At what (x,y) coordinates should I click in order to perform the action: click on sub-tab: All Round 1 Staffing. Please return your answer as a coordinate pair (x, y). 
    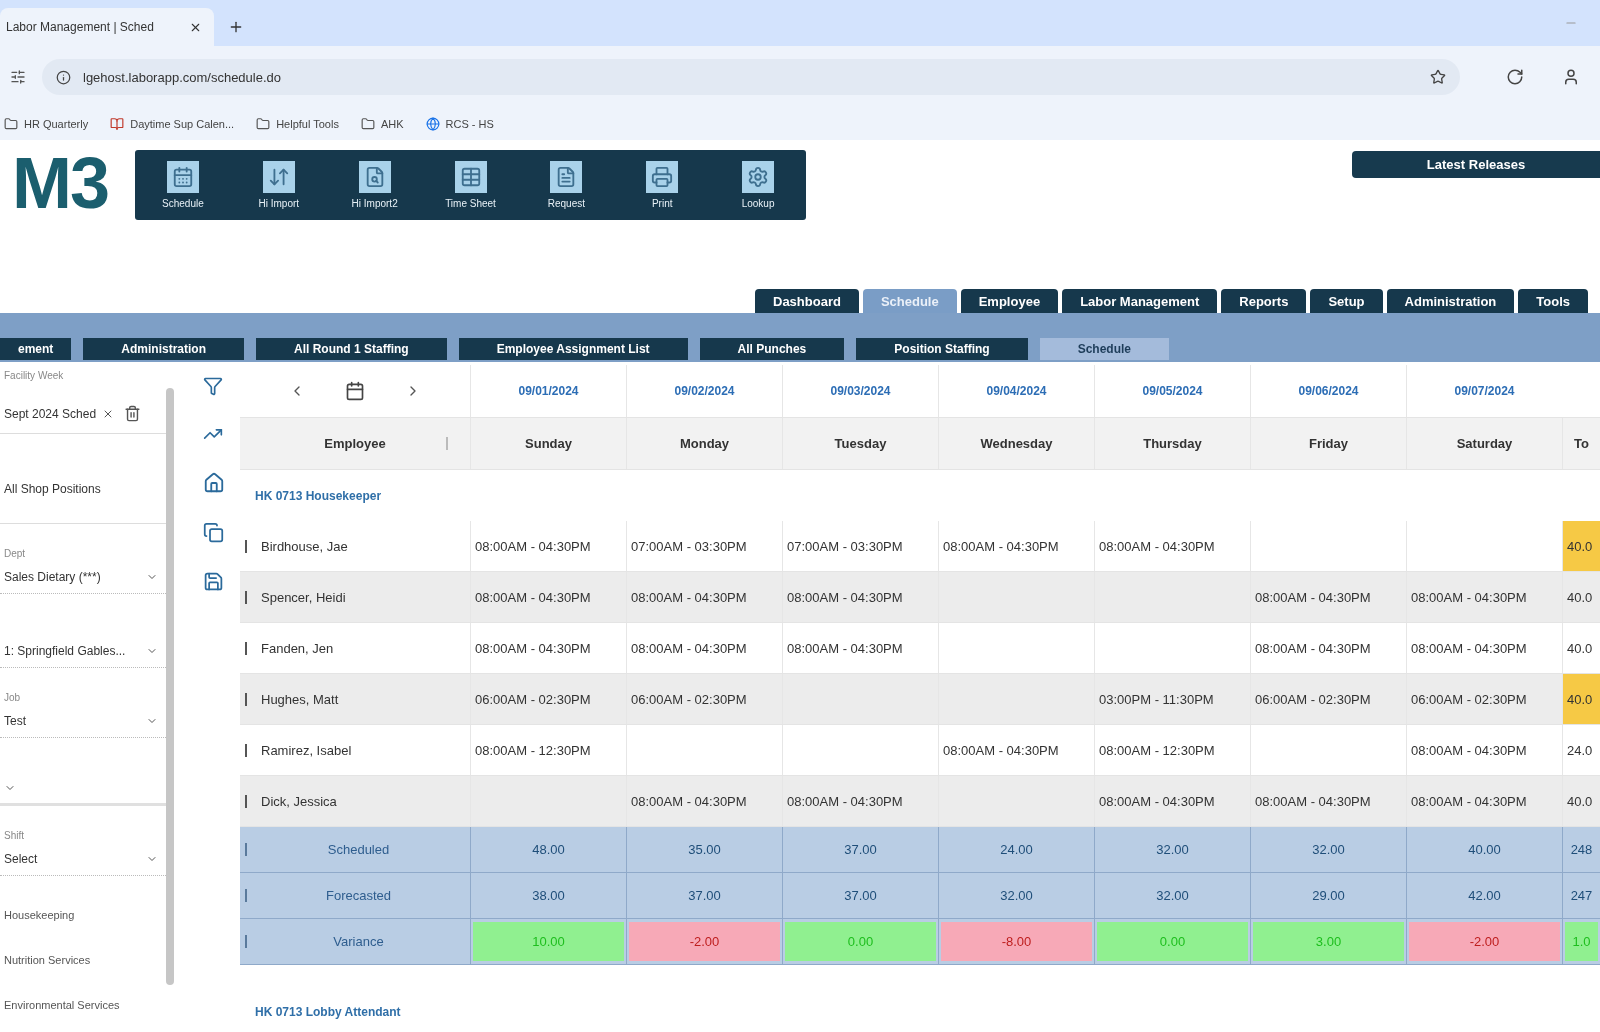
    Looking at the image, I should click on (351, 349).